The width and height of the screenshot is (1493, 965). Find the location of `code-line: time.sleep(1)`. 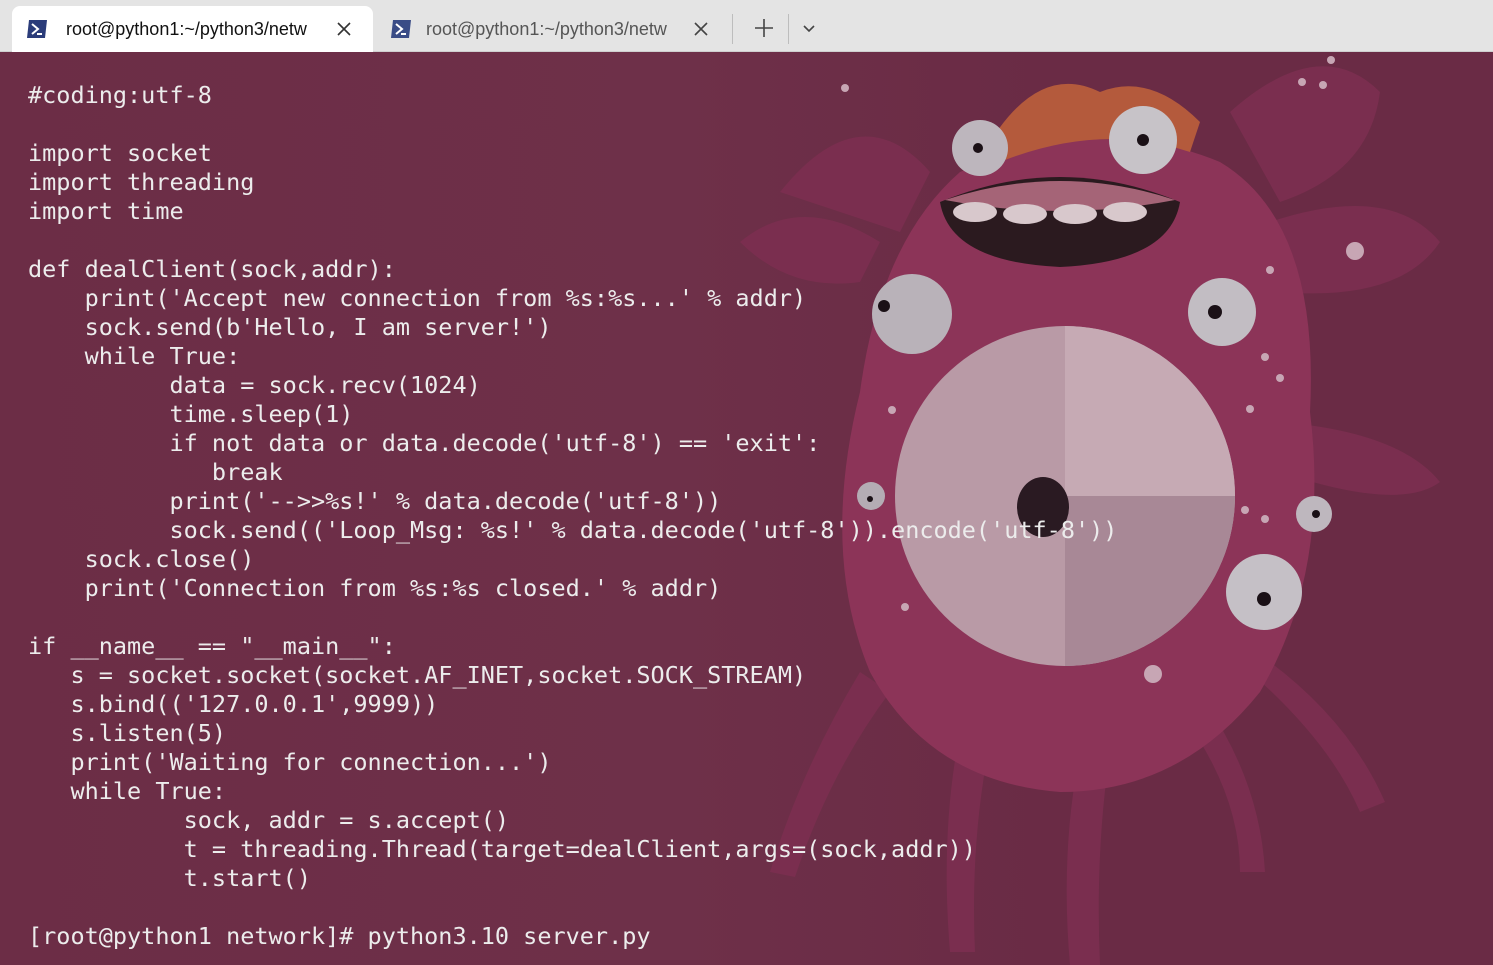

code-line: time.sleep(1) is located at coordinates (191, 414).